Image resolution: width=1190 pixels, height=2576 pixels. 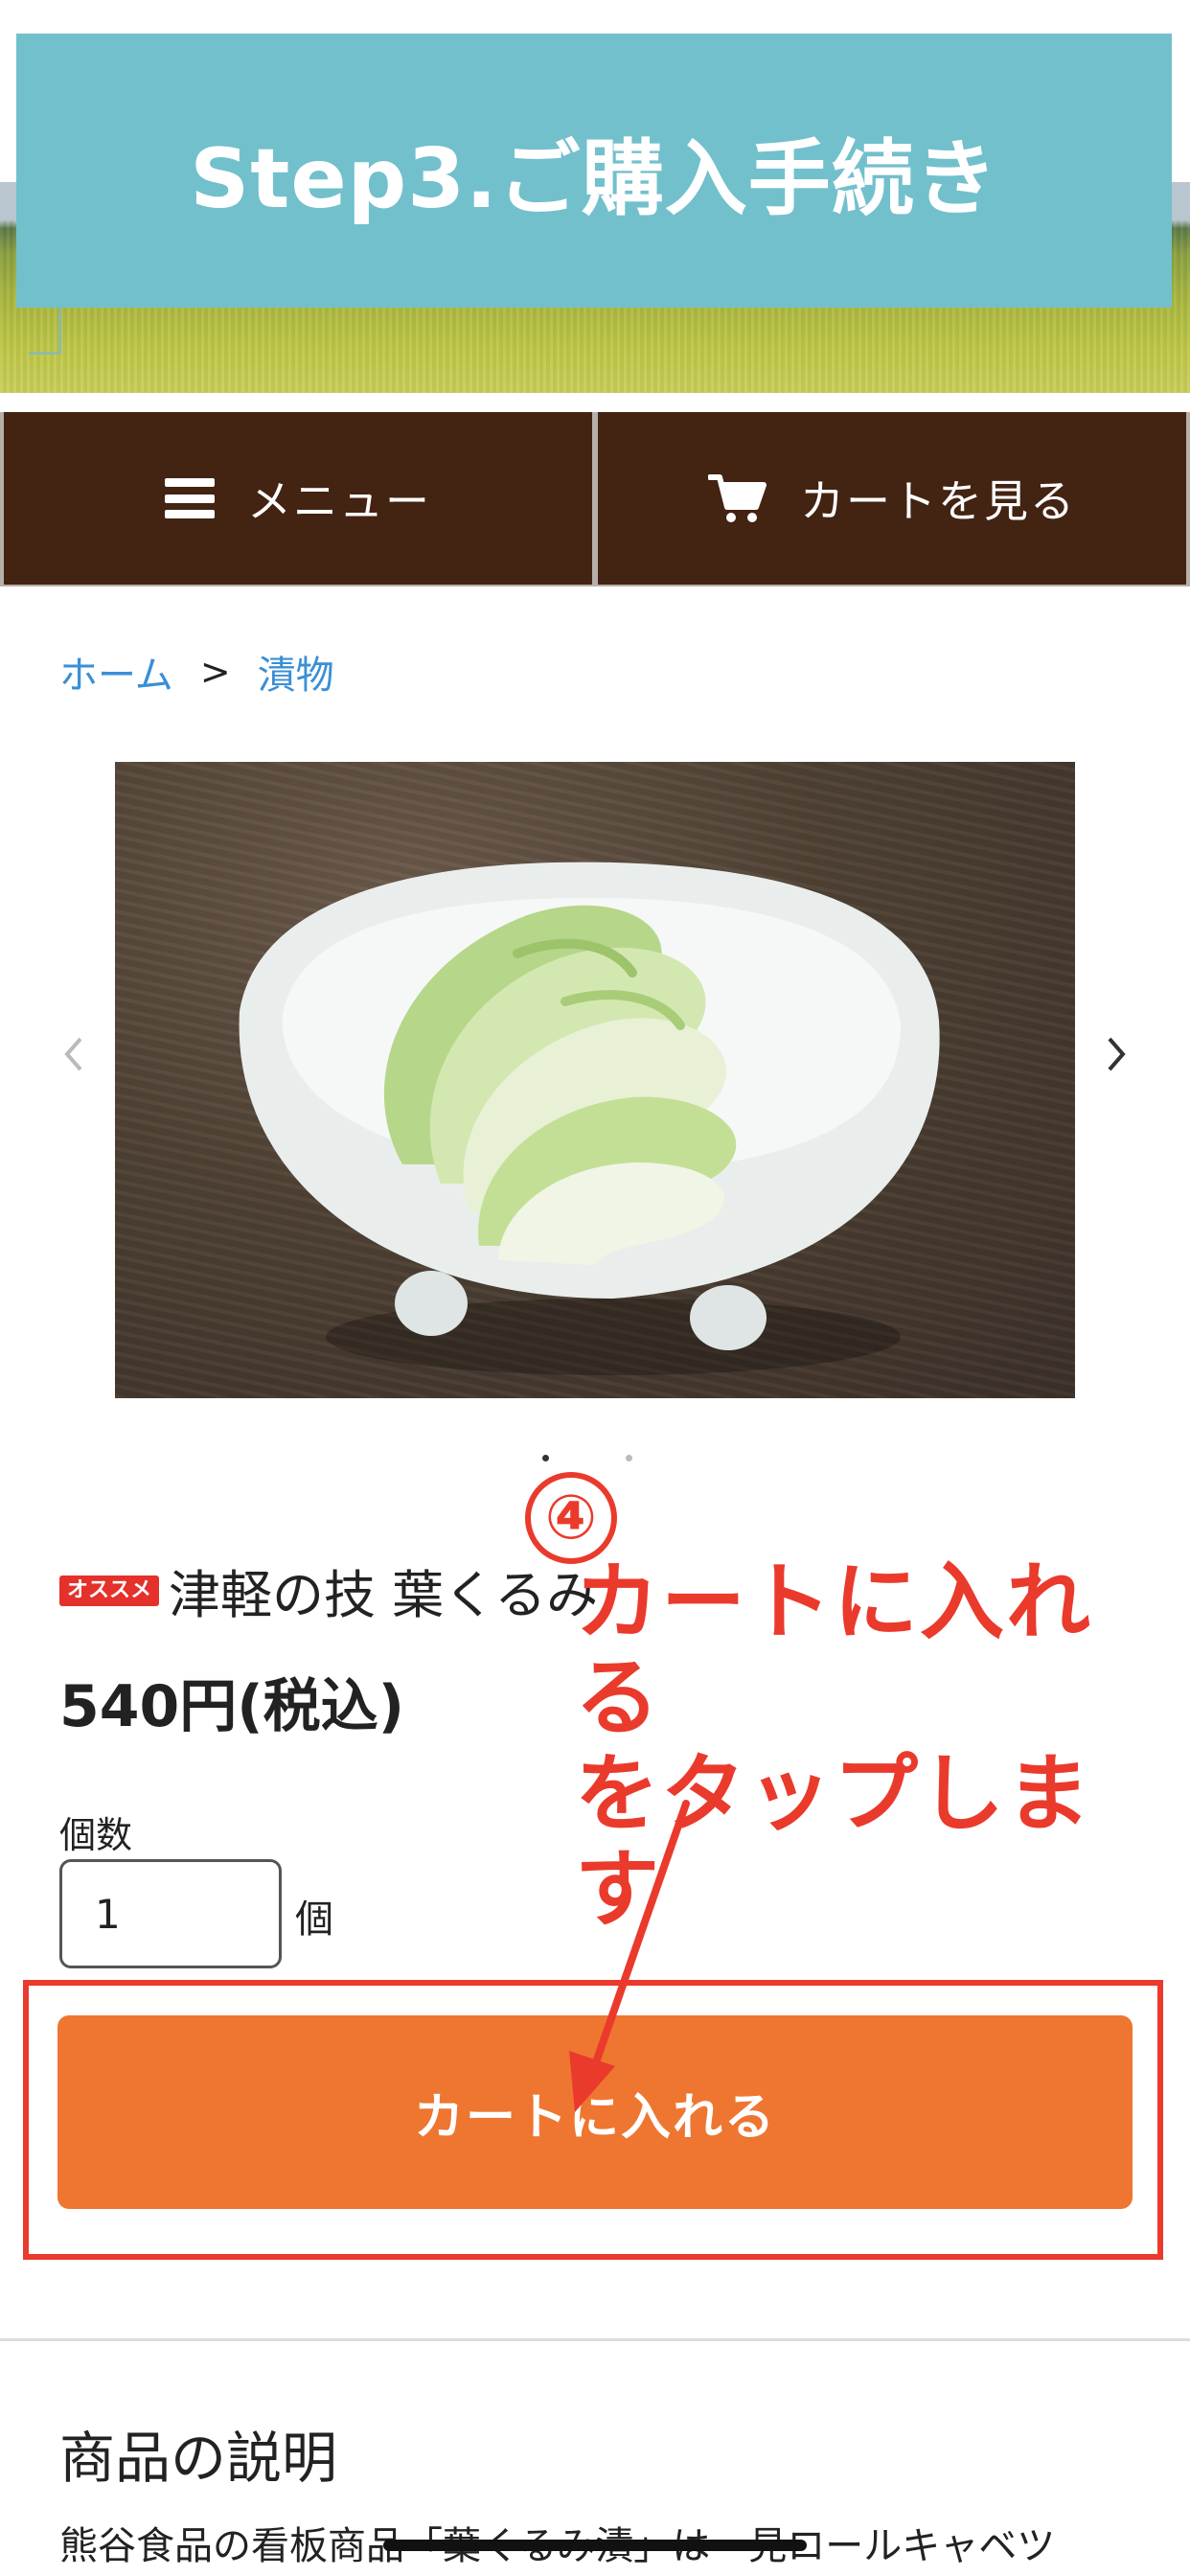 I want to click on quantity-label: 個数, so click(x=96, y=1835).